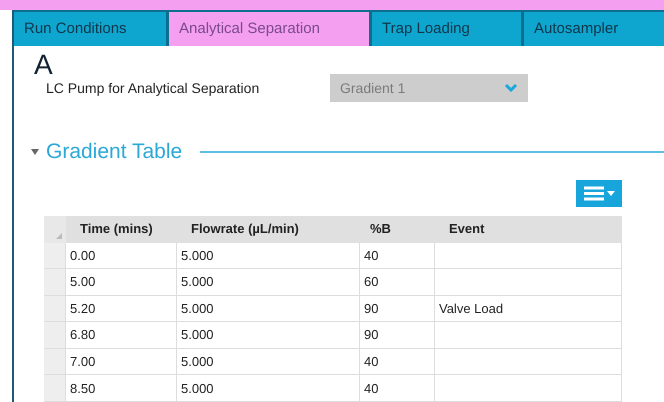  What do you see at coordinates (83, 361) in the screenshot?
I see `table-cell-text: 7.00` at bounding box center [83, 361].